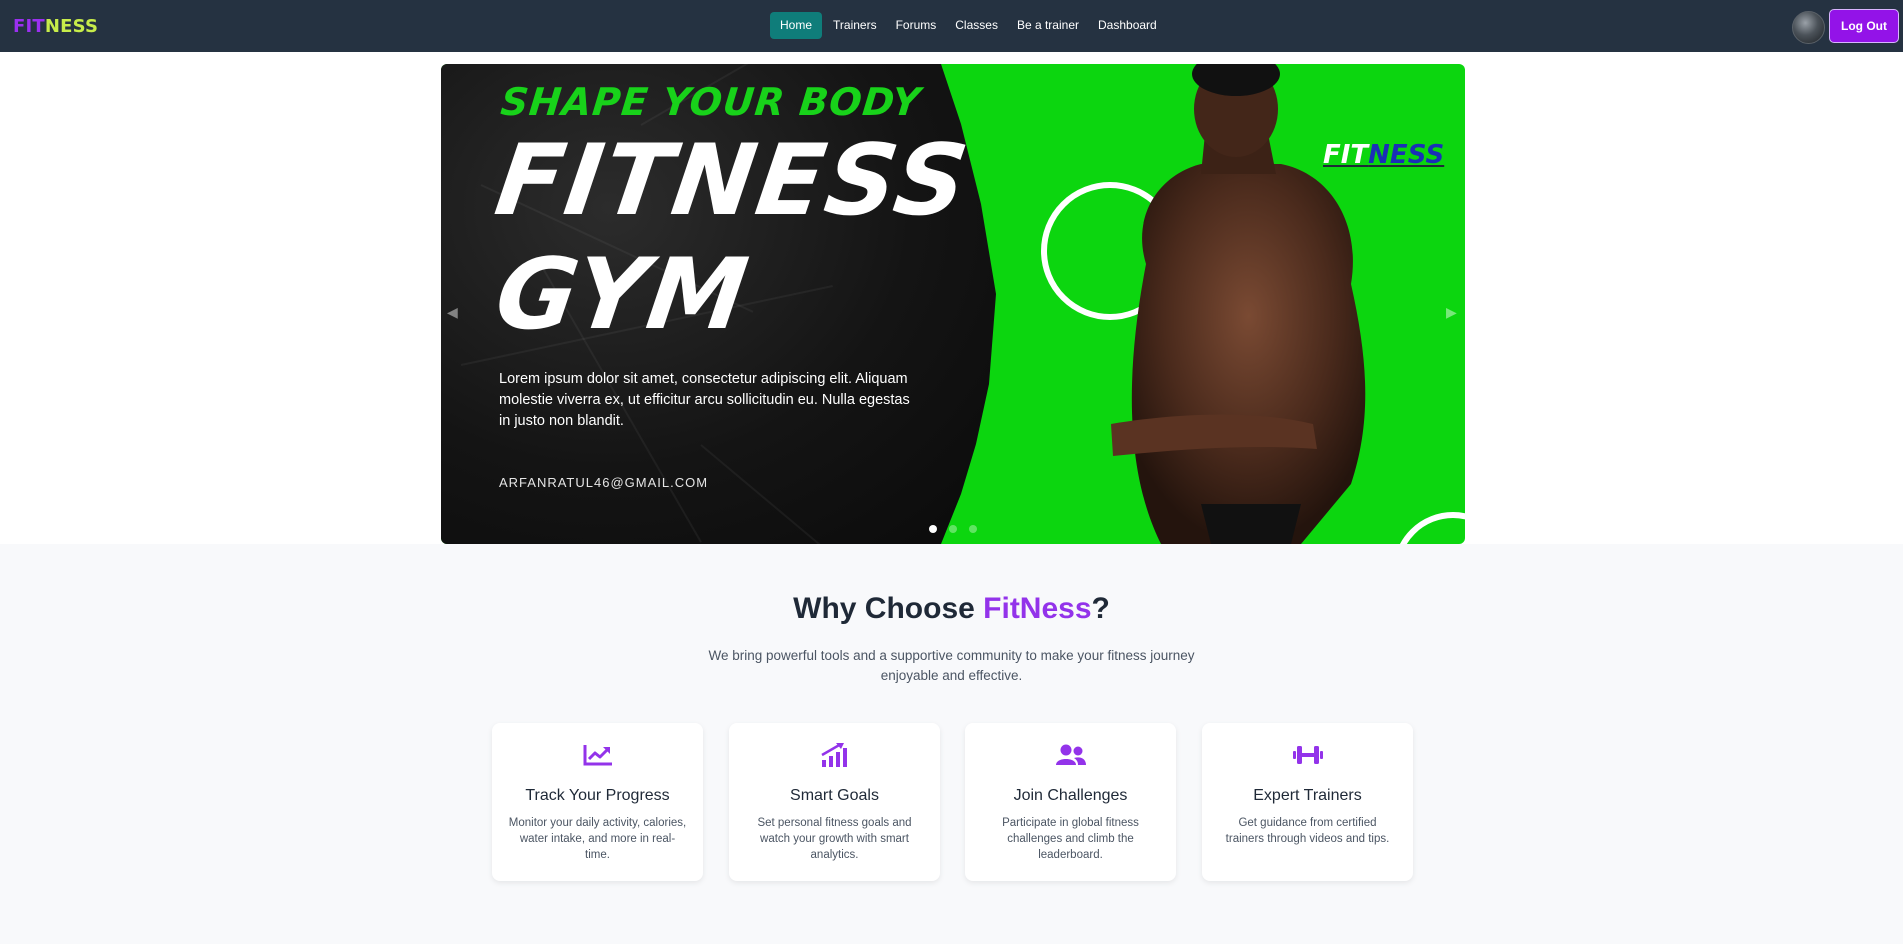 The width and height of the screenshot is (1903, 944). What do you see at coordinates (1808, 27) in the screenshot?
I see `user-avatar` at bounding box center [1808, 27].